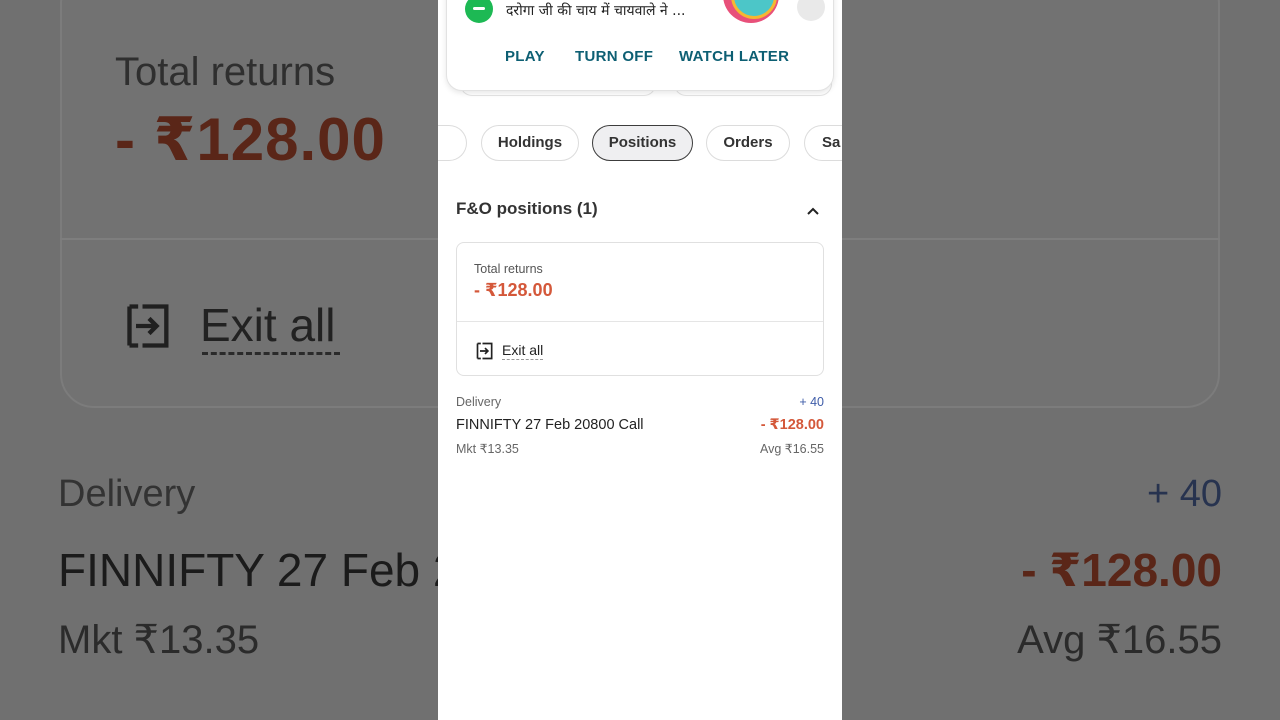 Image resolution: width=1280 pixels, height=720 pixels. I want to click on tab-positions: Positions, so click(642, 143).